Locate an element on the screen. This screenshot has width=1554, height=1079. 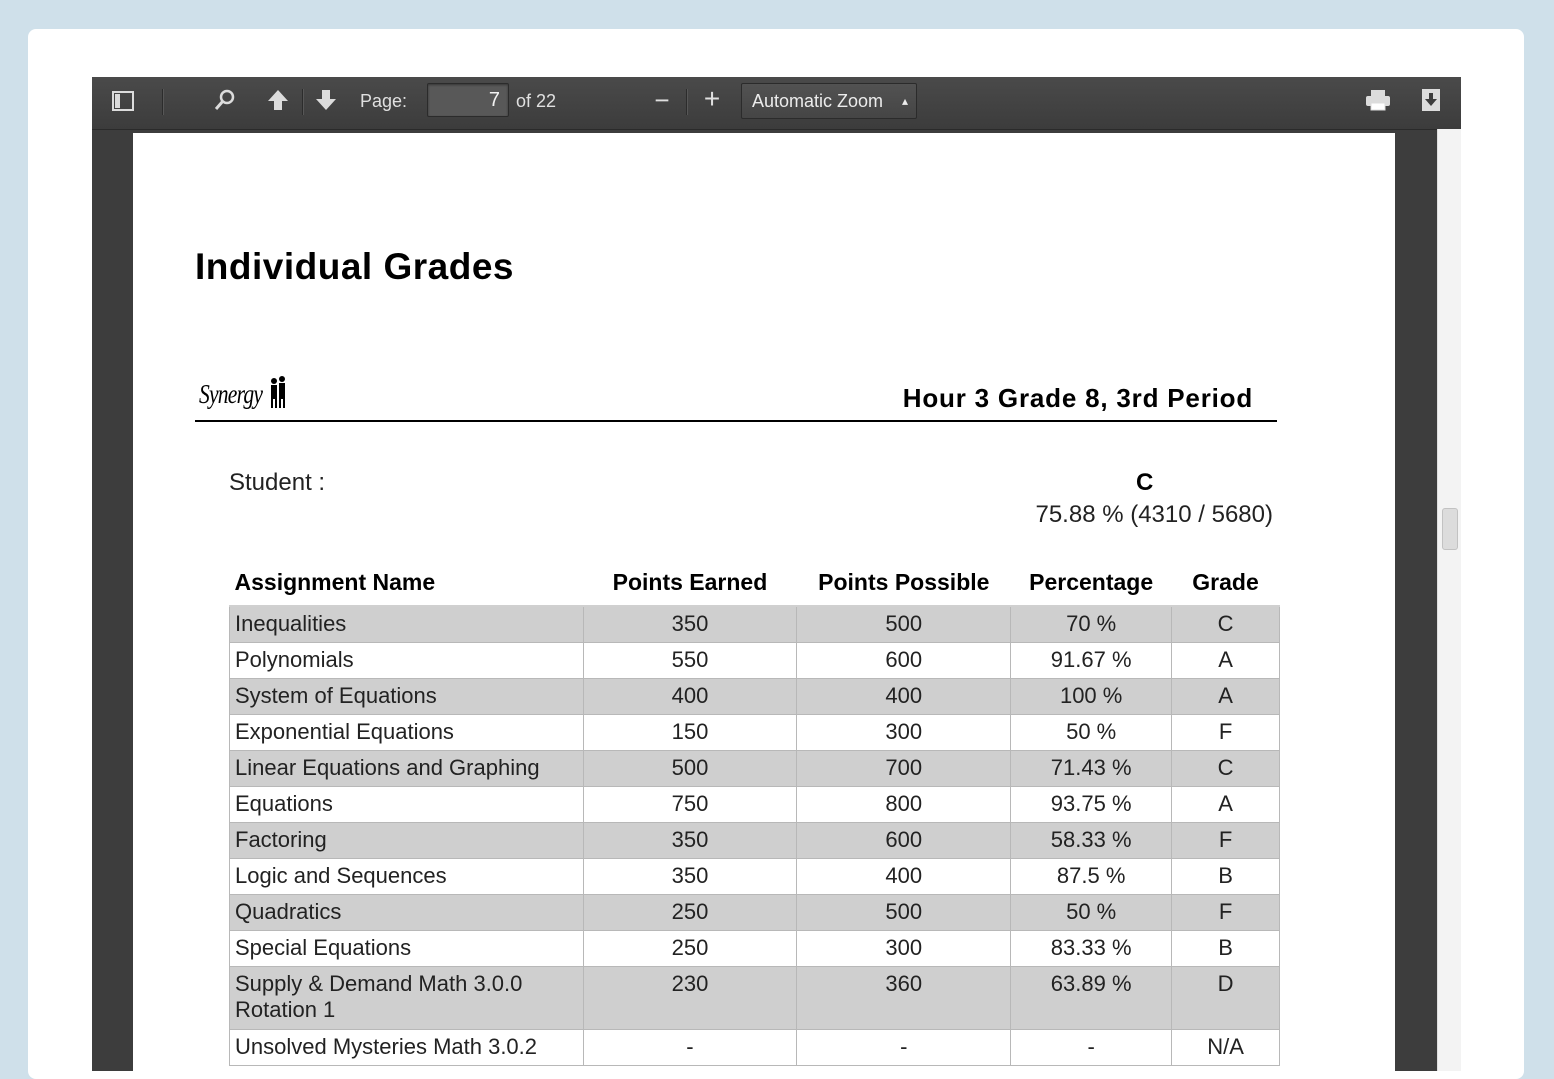
download-icon is located at coordinates (1431, 100).